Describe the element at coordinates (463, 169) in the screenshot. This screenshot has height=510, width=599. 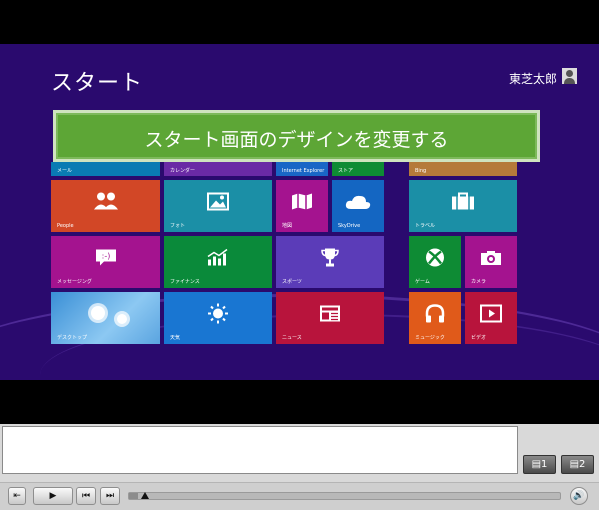
I see `tile-bing: Bing` at that location.